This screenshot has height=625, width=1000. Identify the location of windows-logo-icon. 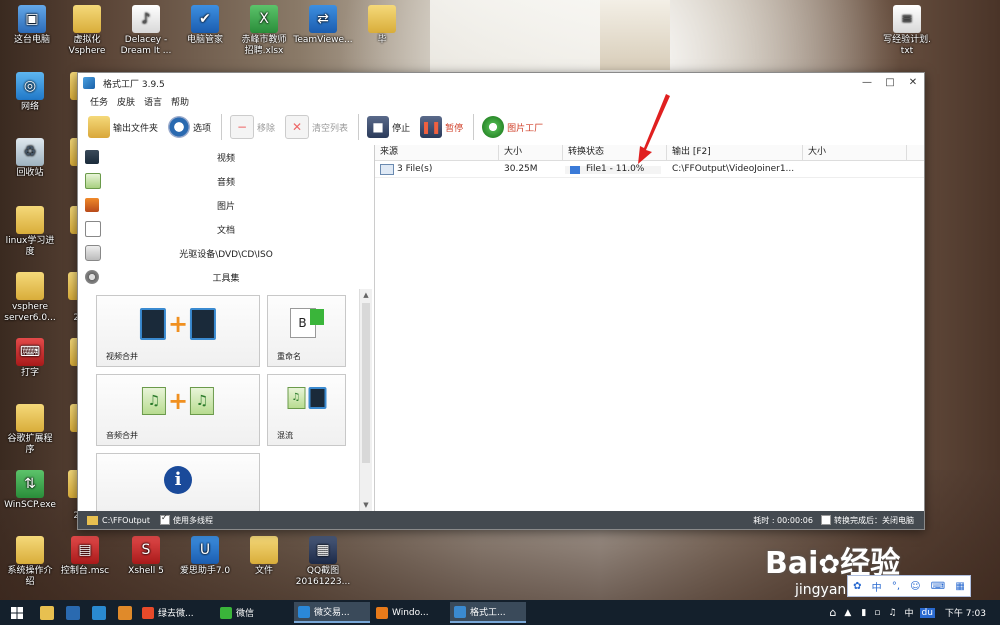
(17, 612).